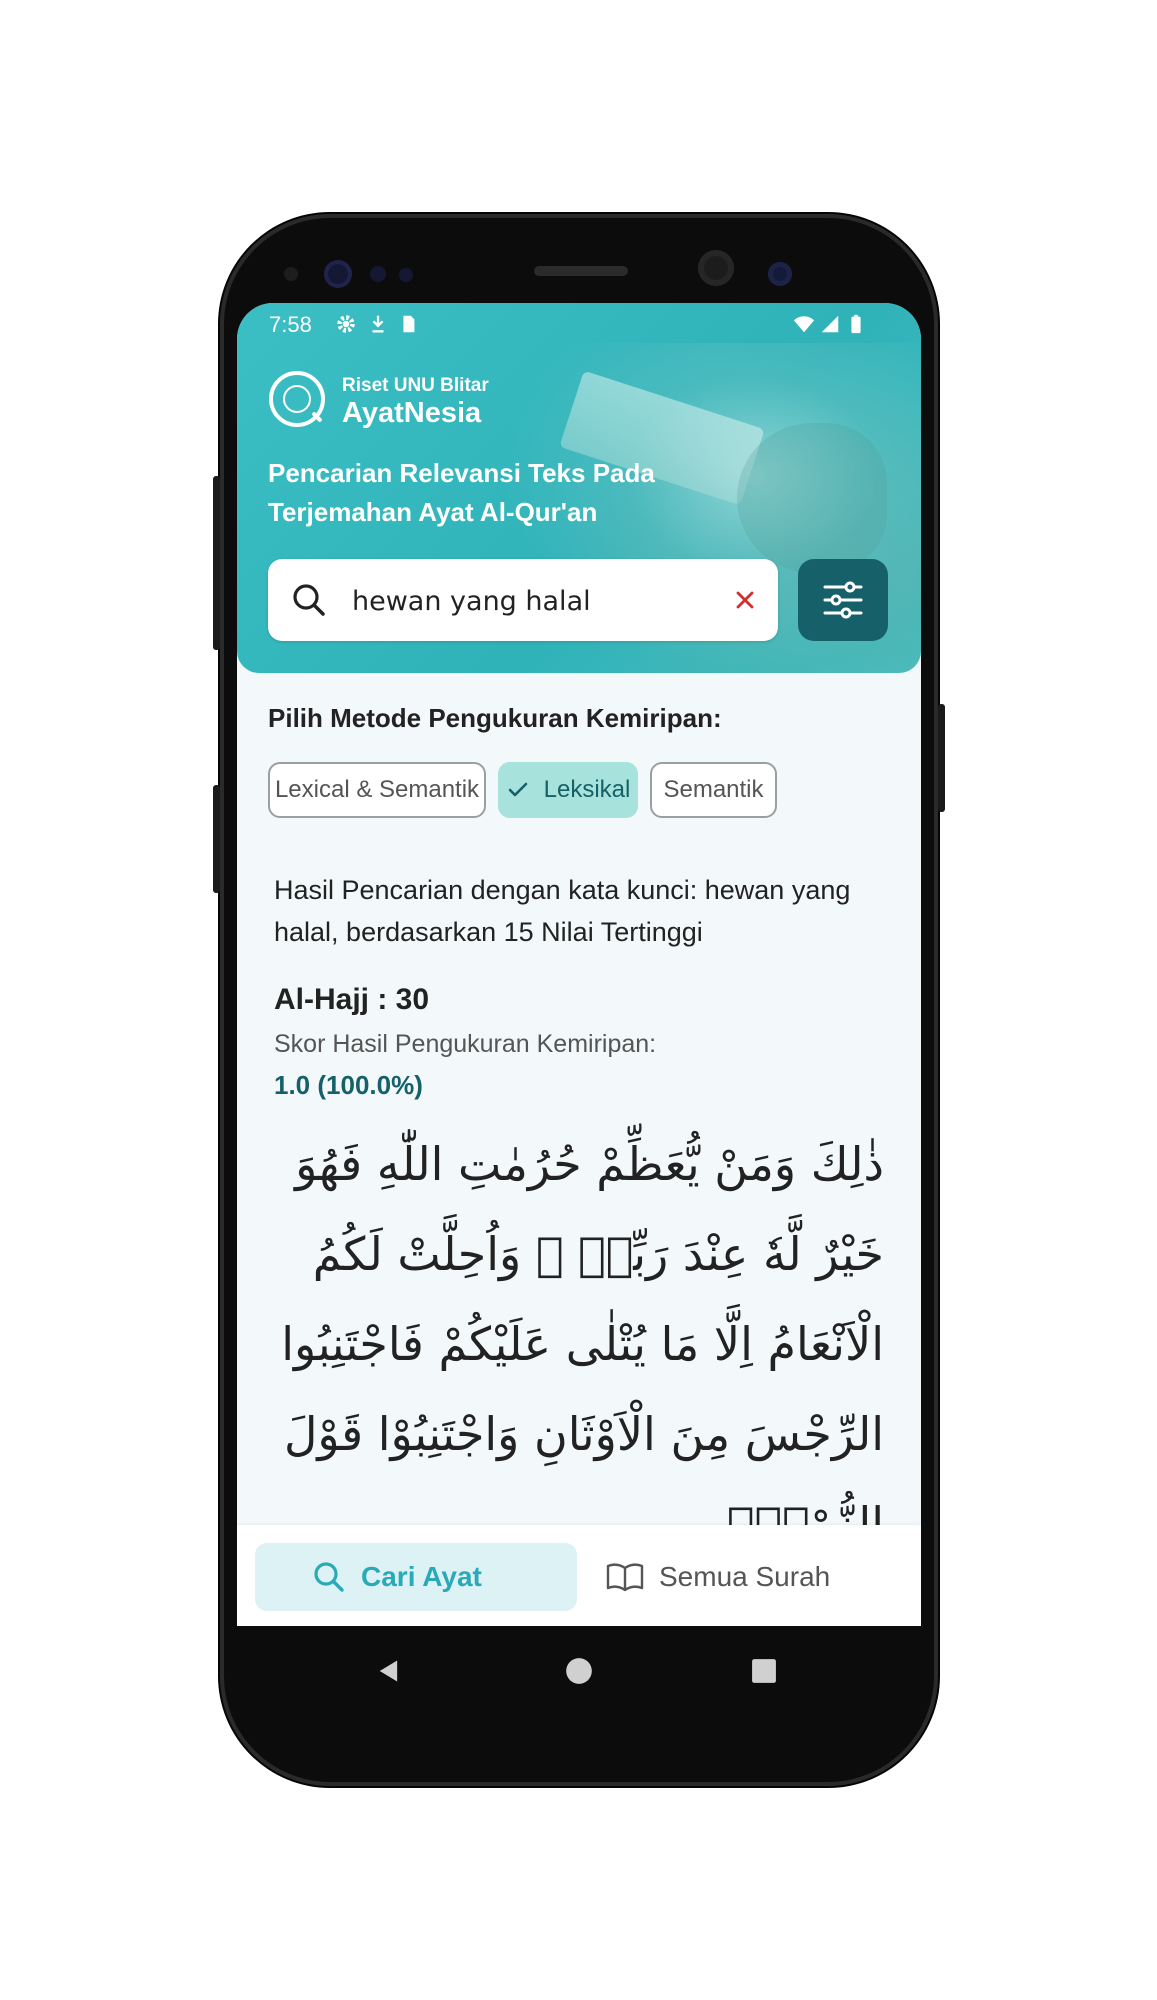 This screenshot has width=1157, height=2000. Describe the element at coordinates (579, 1575) in the screenshot. I see `bottom-navigation: Cari Ayat Semua Surah` at that location.